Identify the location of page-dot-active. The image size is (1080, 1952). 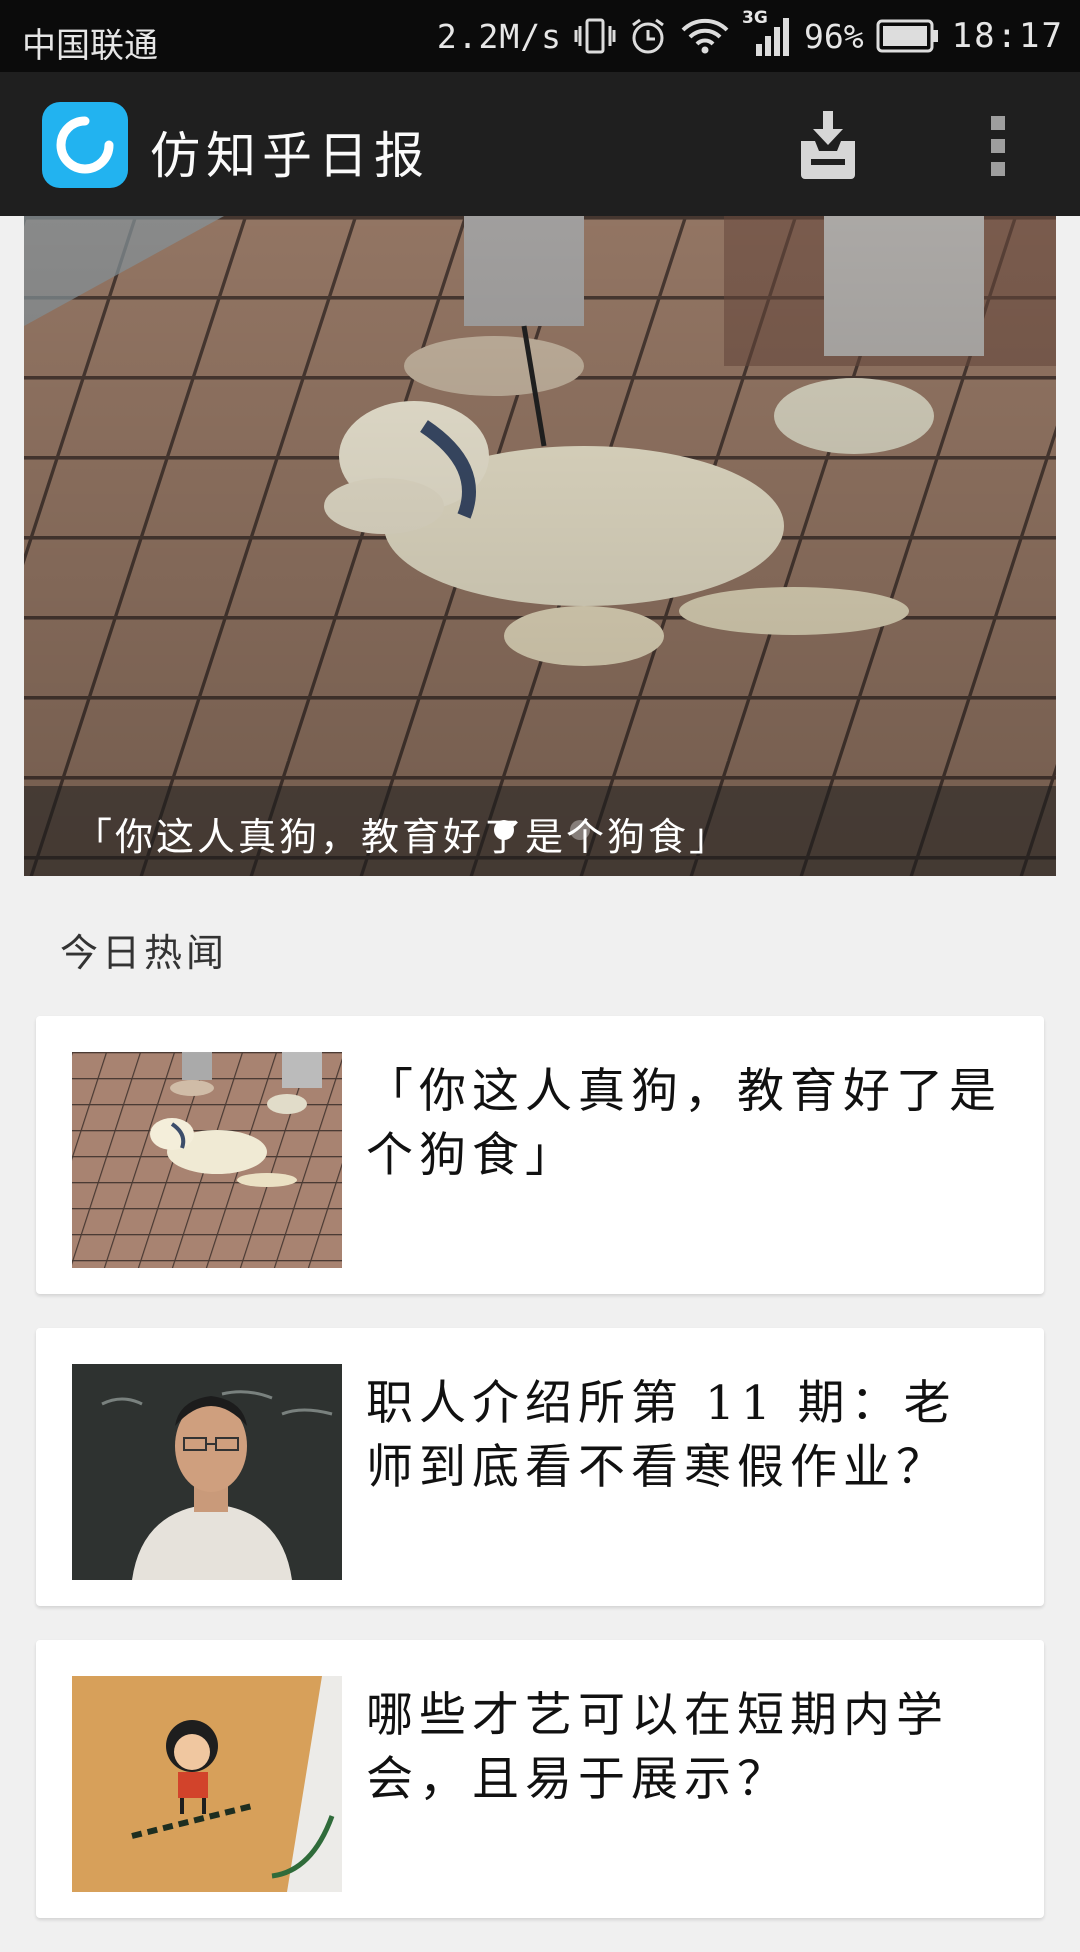
(504, 830).